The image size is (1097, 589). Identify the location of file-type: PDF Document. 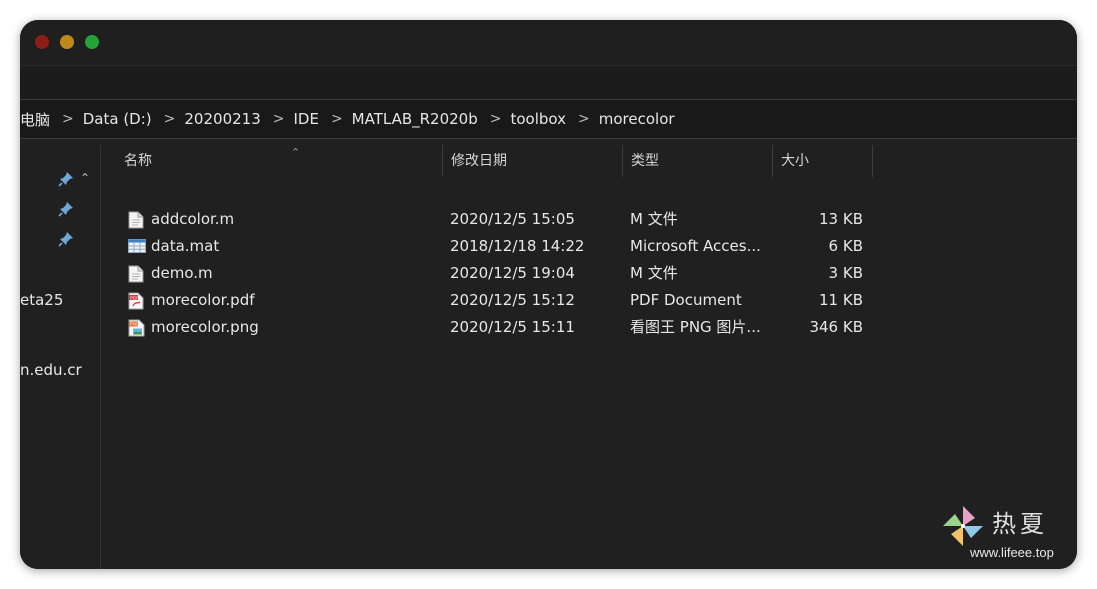
(686, 300).